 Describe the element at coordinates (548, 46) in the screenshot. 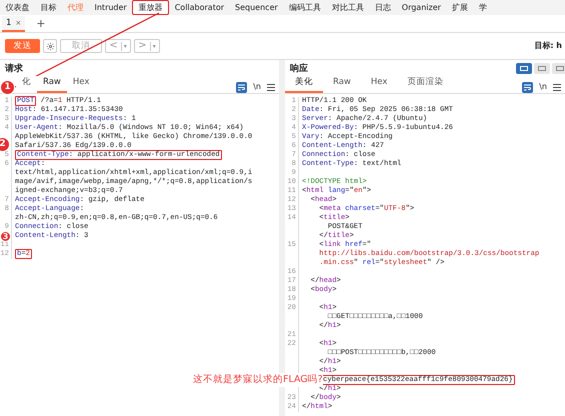

I see `target-label: 目标: h` at that location.